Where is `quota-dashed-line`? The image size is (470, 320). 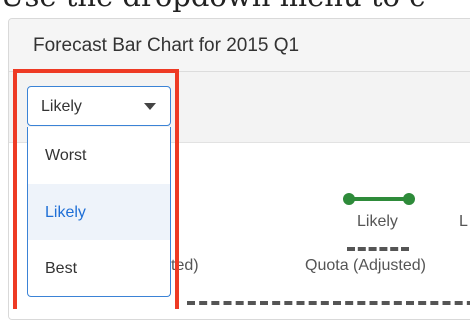
quota-dashed-line is located at coordinates (328, 303).